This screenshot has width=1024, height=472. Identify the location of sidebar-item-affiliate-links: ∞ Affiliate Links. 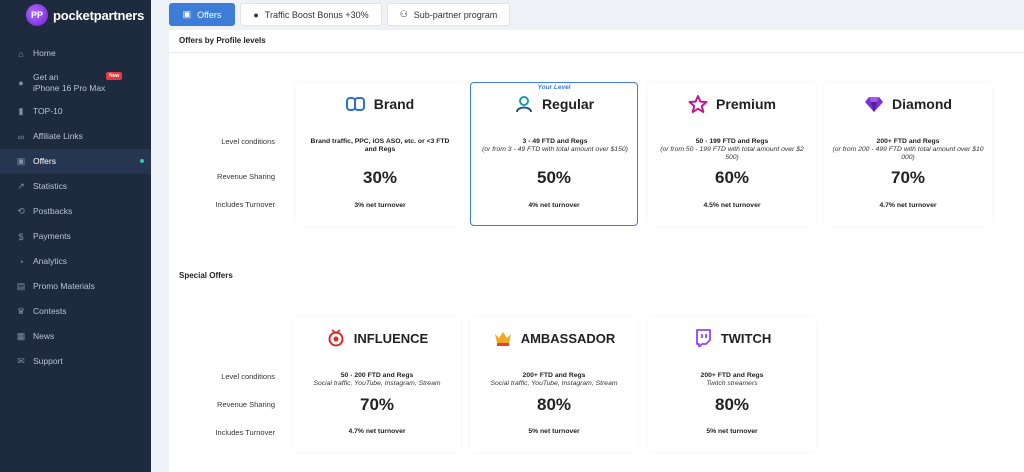
(75, 136).